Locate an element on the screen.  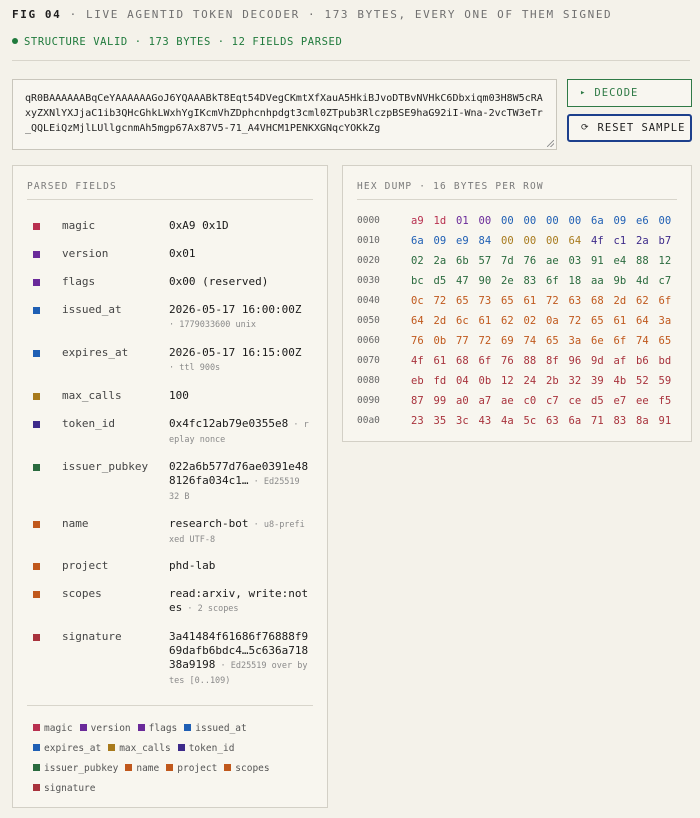
legend-item-token_id: token_id is located at coordinates (206, 749).